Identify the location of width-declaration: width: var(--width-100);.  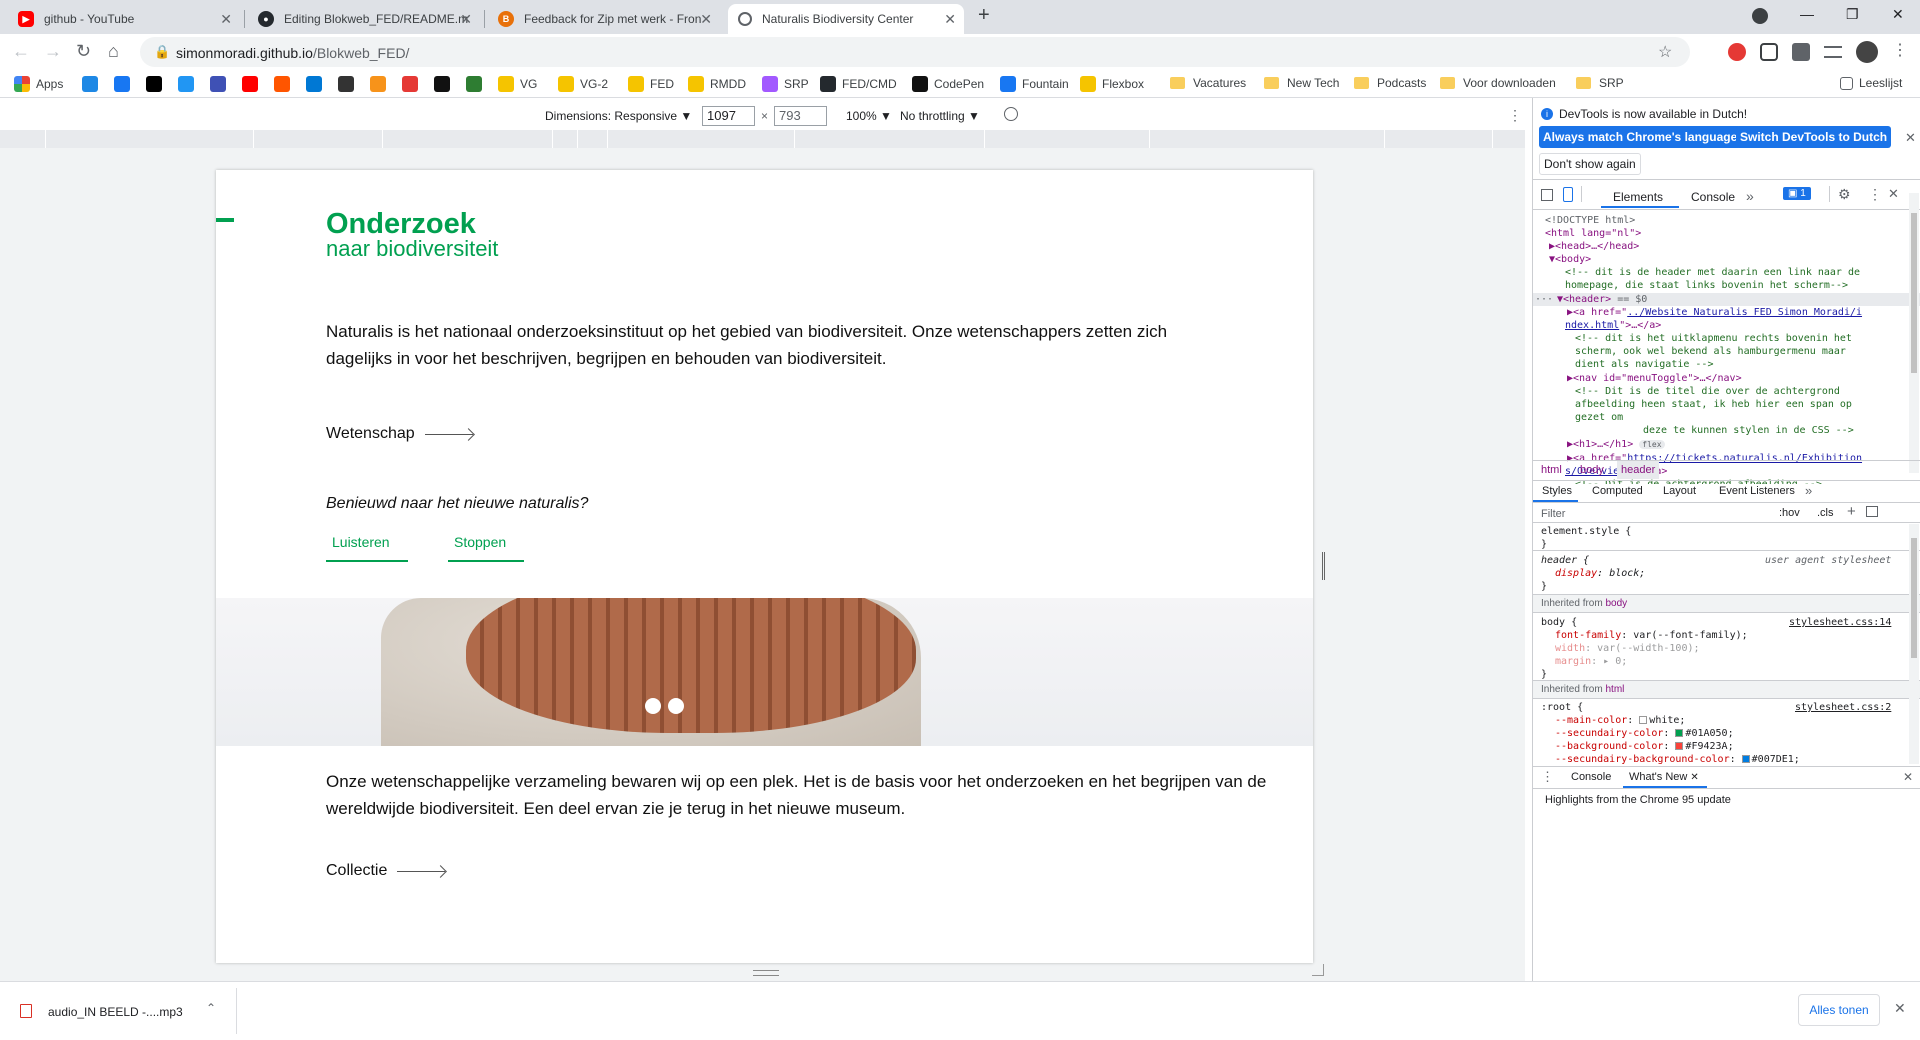
(1627, 648).